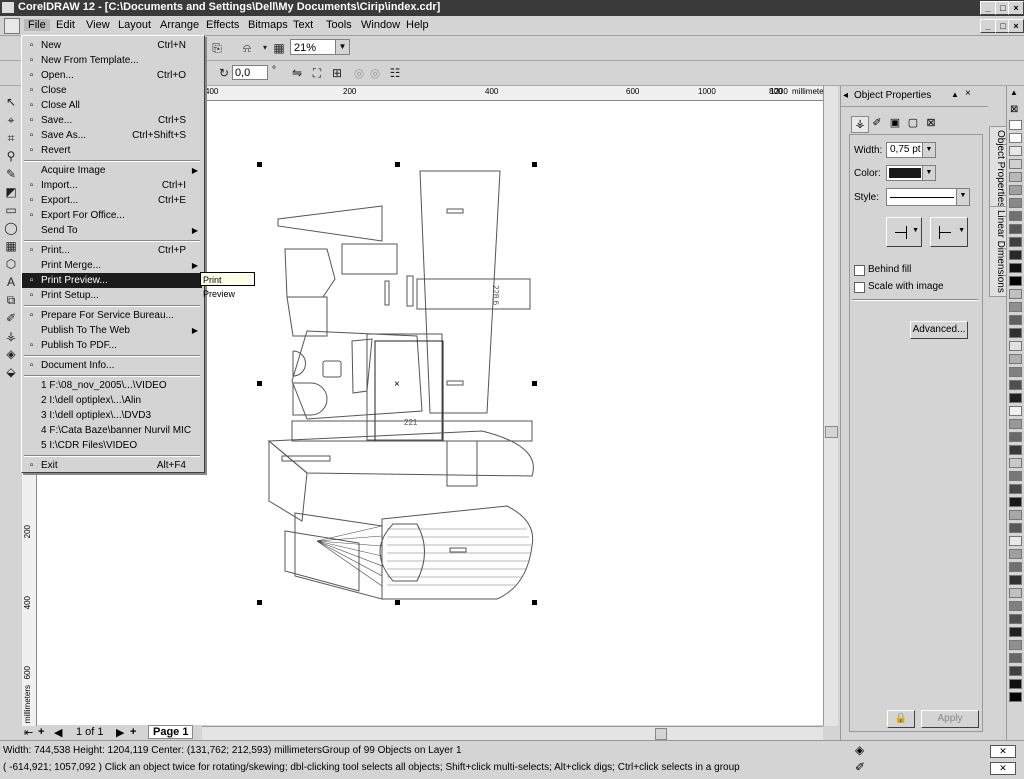 This screenshot has width=1024, height=779. I want to click on file-menu-item: ▫ Revert, so click(112, 150).